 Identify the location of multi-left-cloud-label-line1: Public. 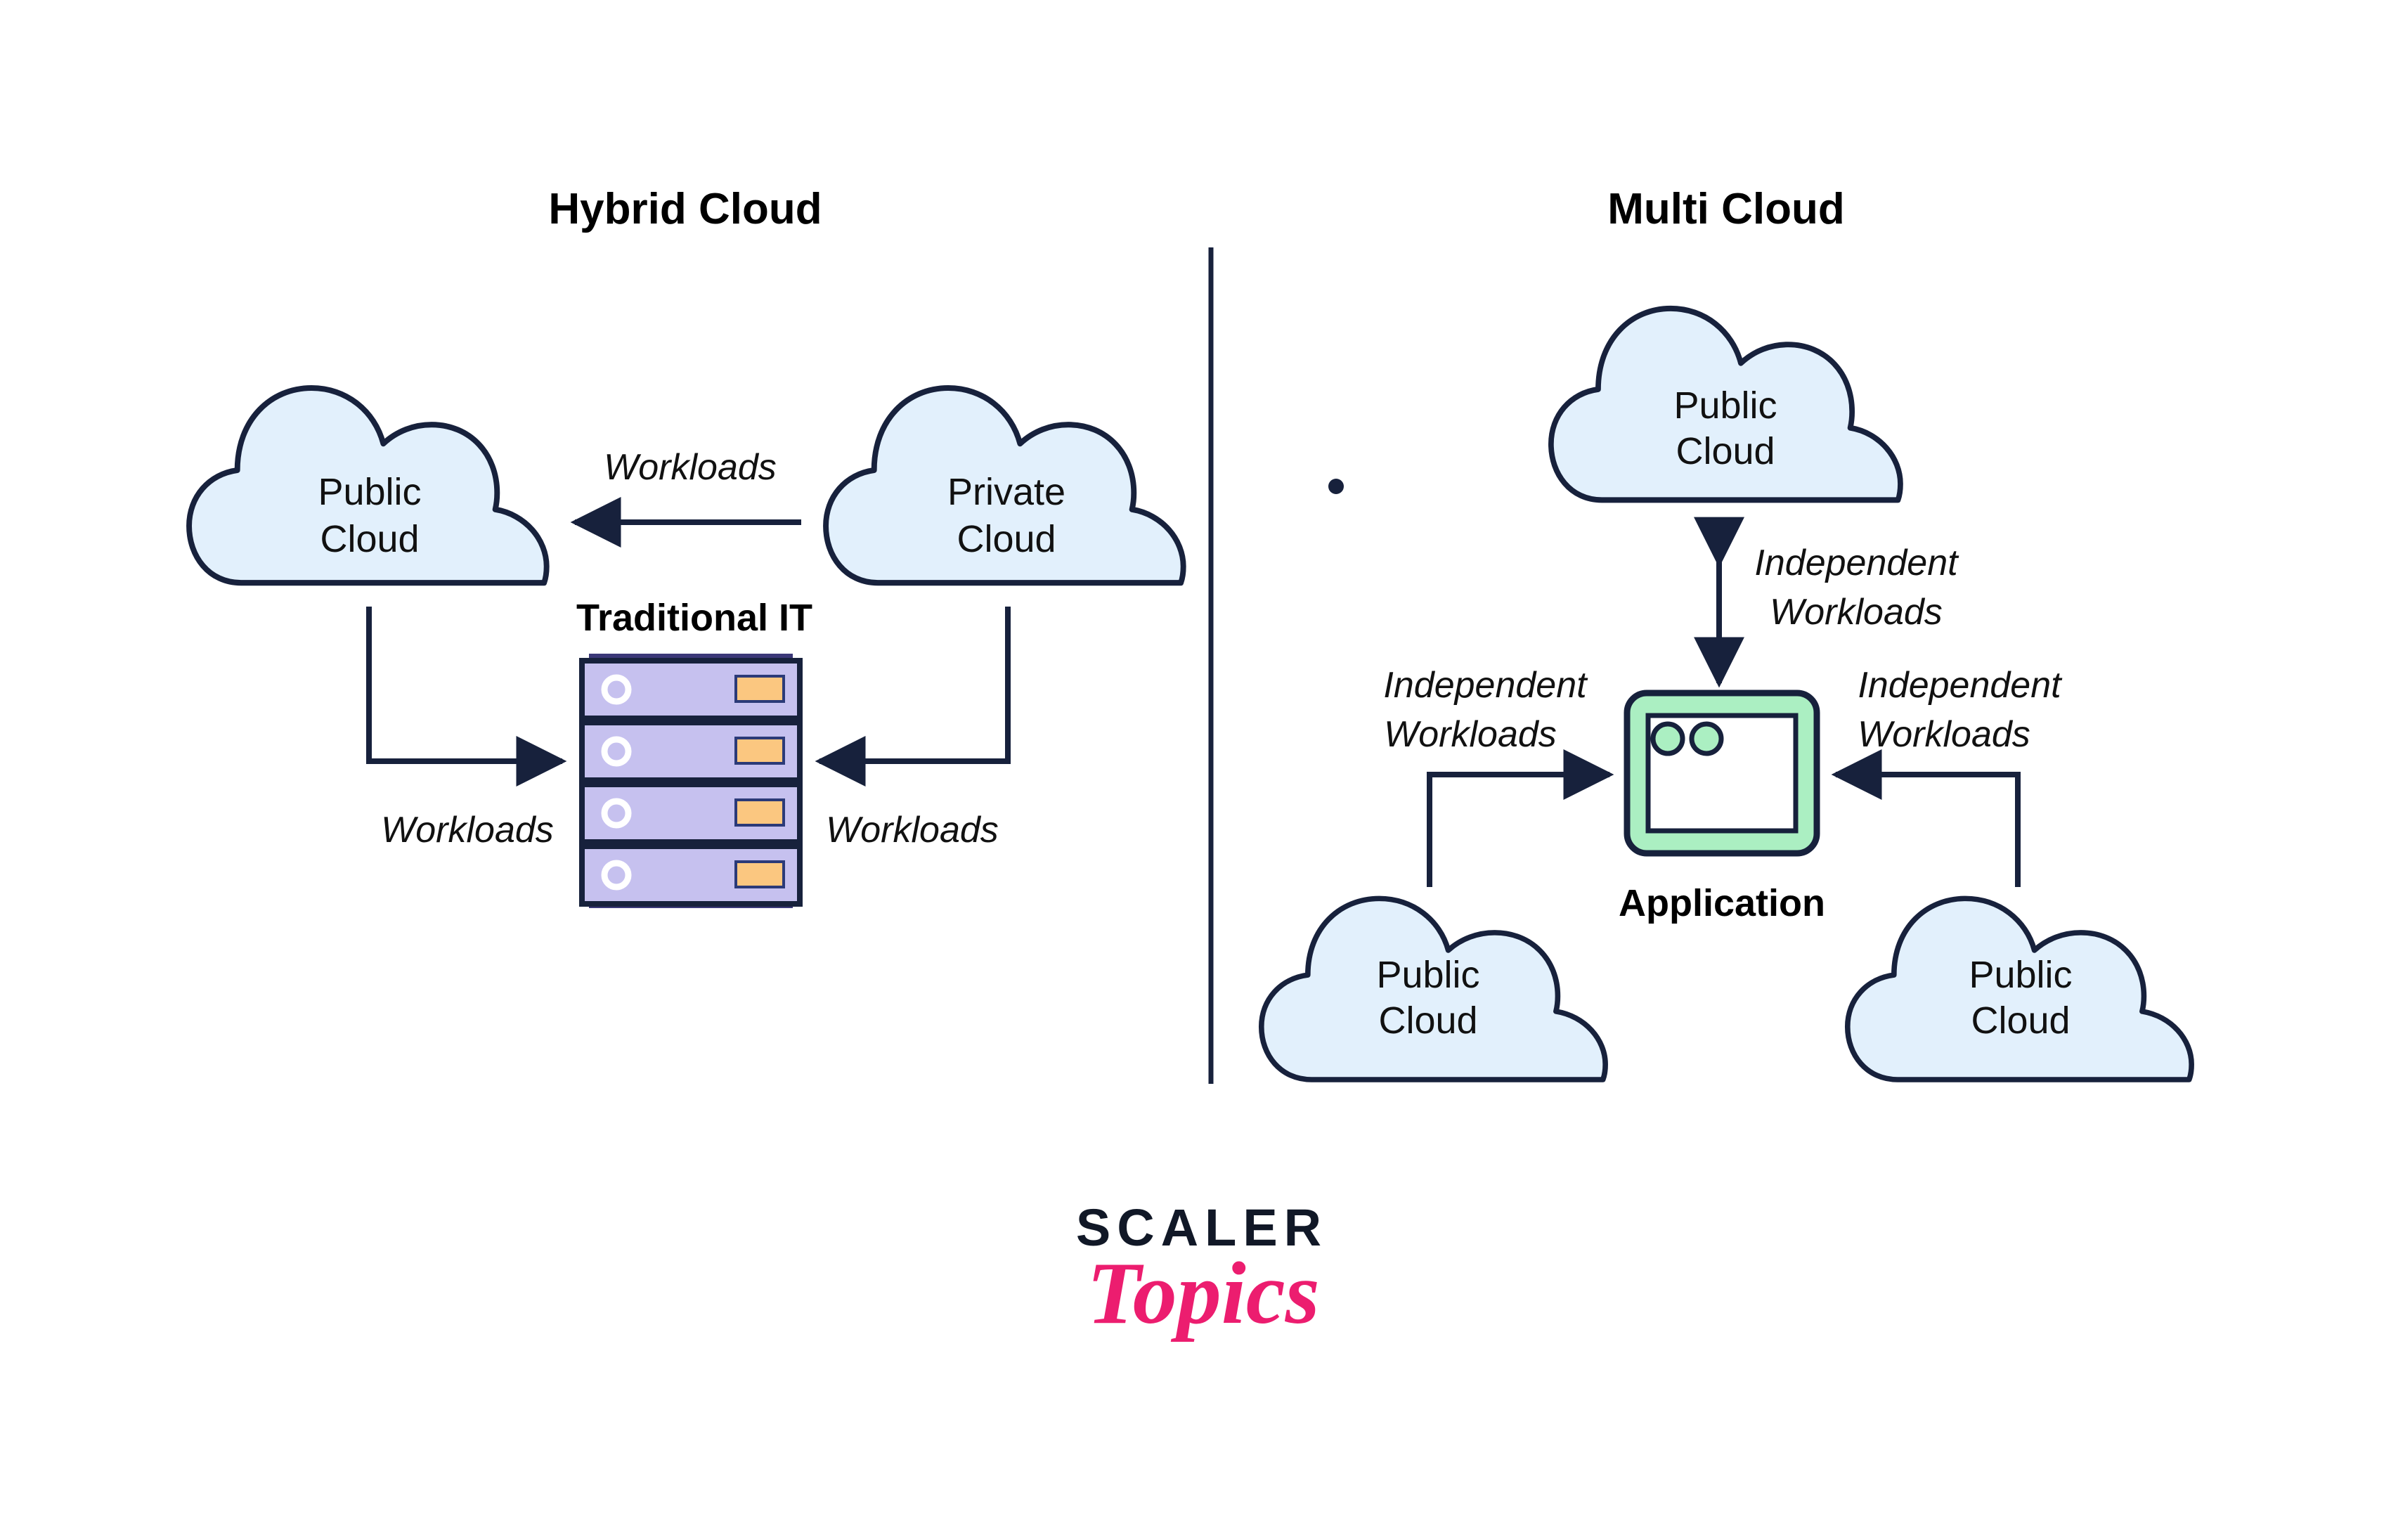
(1428, 975).